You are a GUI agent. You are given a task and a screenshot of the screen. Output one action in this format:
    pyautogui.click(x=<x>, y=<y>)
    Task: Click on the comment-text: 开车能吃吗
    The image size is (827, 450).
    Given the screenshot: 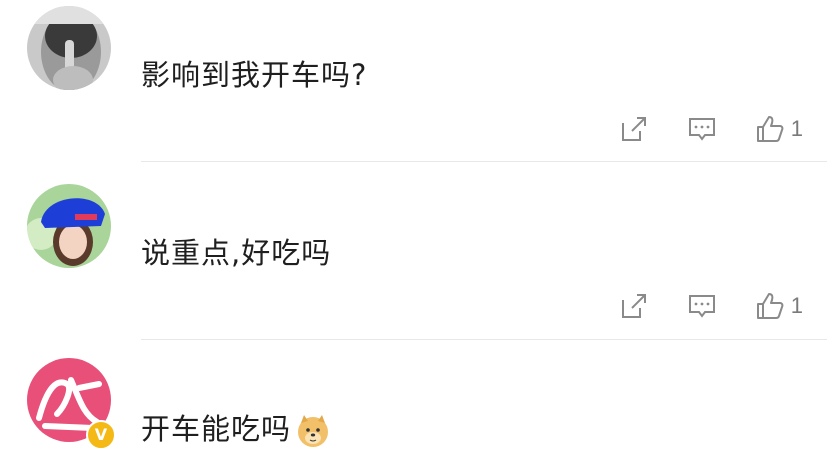 What is the action you would take?
    pyautogui.click(x=236, y=427)
    